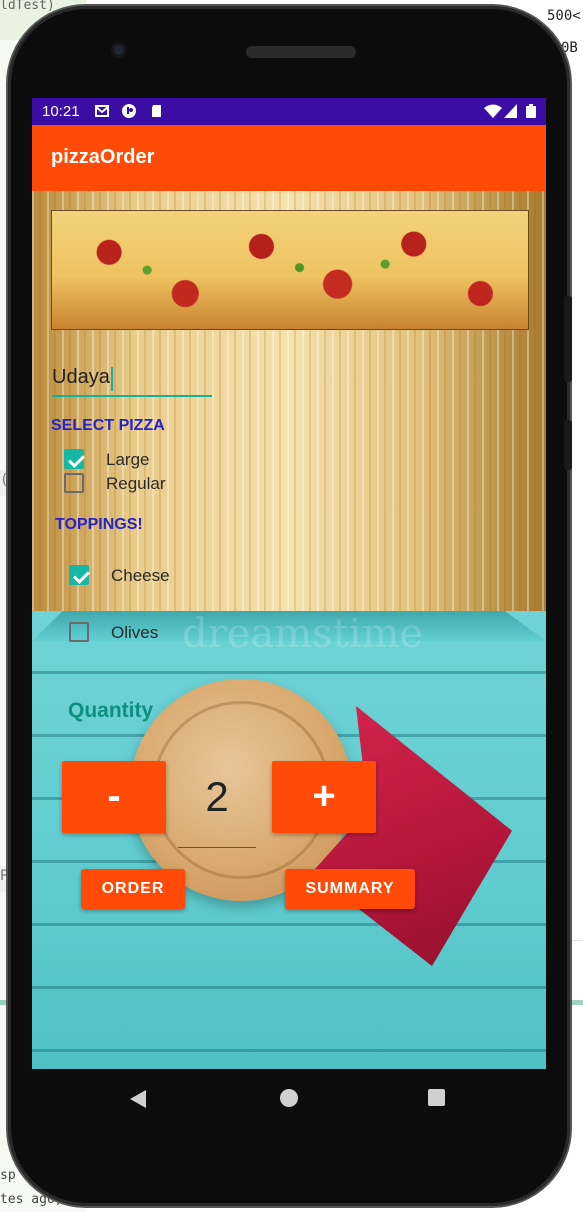 The height and width of the screenshot is (1212, 583). I want to click on battery-icon, so click(531, 111).